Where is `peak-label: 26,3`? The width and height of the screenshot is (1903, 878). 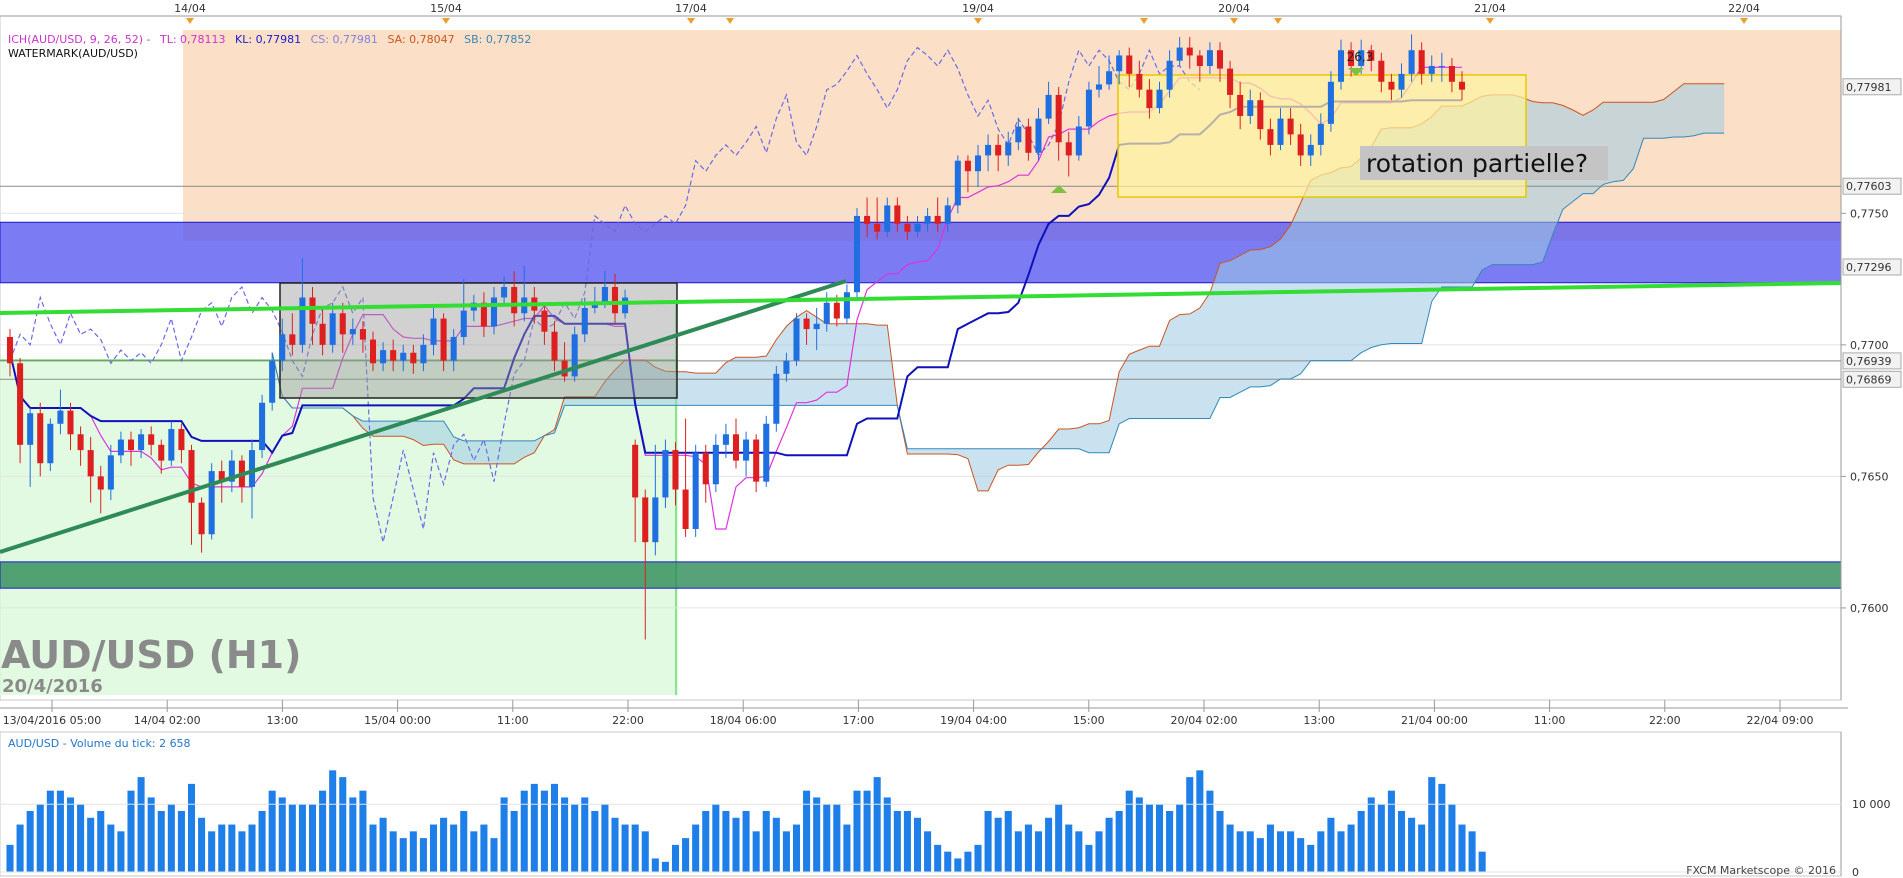 peak-label: 26,3 is located at coordinates (1360, 57).